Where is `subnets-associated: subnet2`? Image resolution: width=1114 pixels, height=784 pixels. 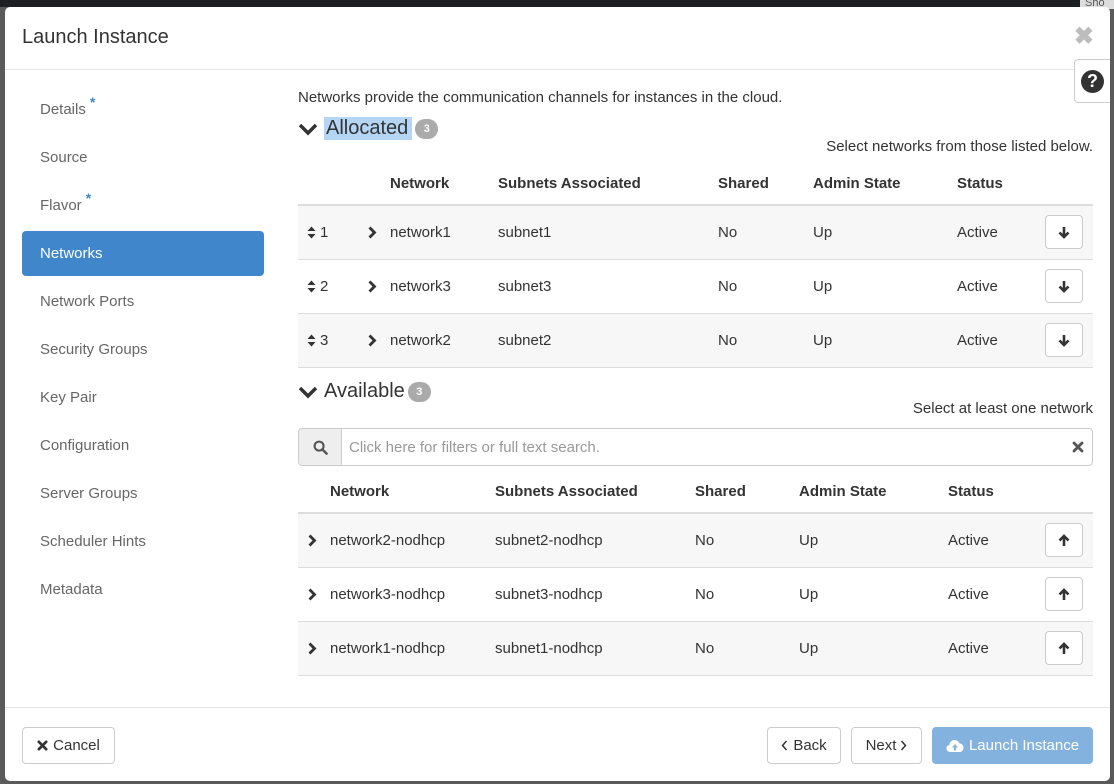 subnets-associated: subnet2 is located at coordinates (608, 340).